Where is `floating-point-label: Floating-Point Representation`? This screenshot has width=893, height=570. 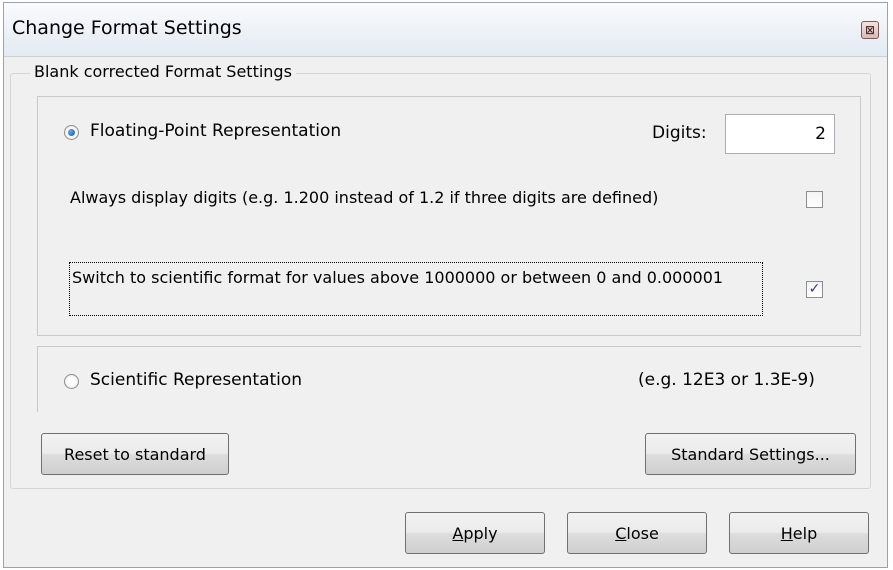
floating-point-label: Floating-Point Representation is located at coordinates (215, 131).